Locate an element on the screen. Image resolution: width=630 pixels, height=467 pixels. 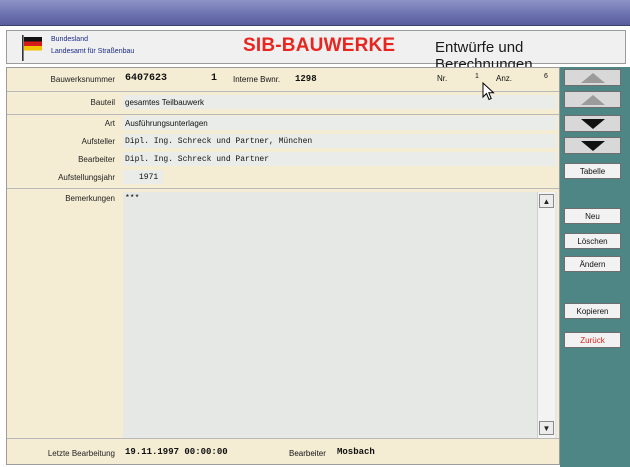
org-name-line2: Landesamt für Straßenbau is located at coordinates (93, 51).